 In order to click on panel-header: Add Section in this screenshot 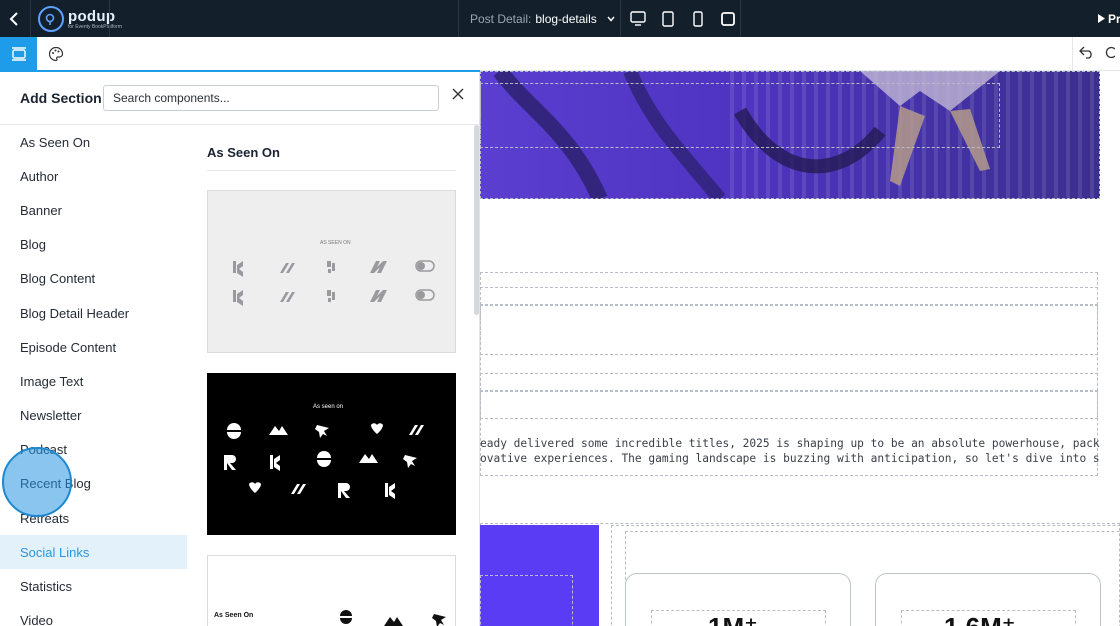, I will do `click(239, 98)`.